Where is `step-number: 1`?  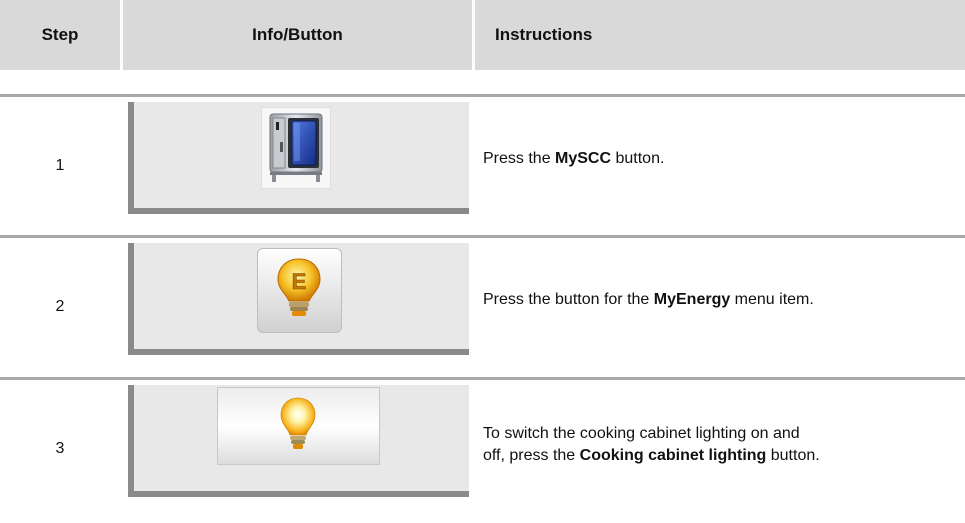 step-number: 1 is located at coordinates (60, 165).